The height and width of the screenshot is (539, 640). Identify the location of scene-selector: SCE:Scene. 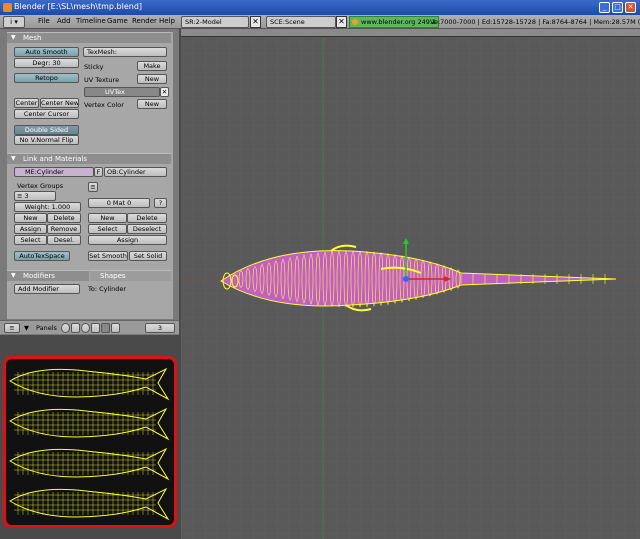
(301, 22).